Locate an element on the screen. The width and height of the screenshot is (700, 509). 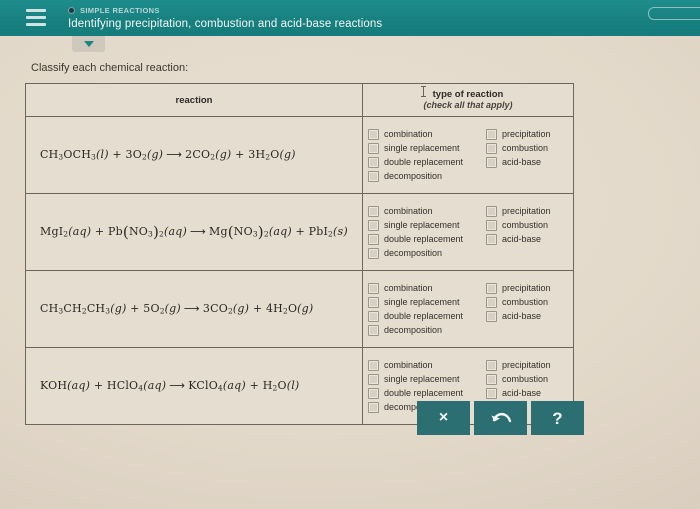
checkbox-option-single-replacement-row-4: single replacement is located at coordinates (427, 379).